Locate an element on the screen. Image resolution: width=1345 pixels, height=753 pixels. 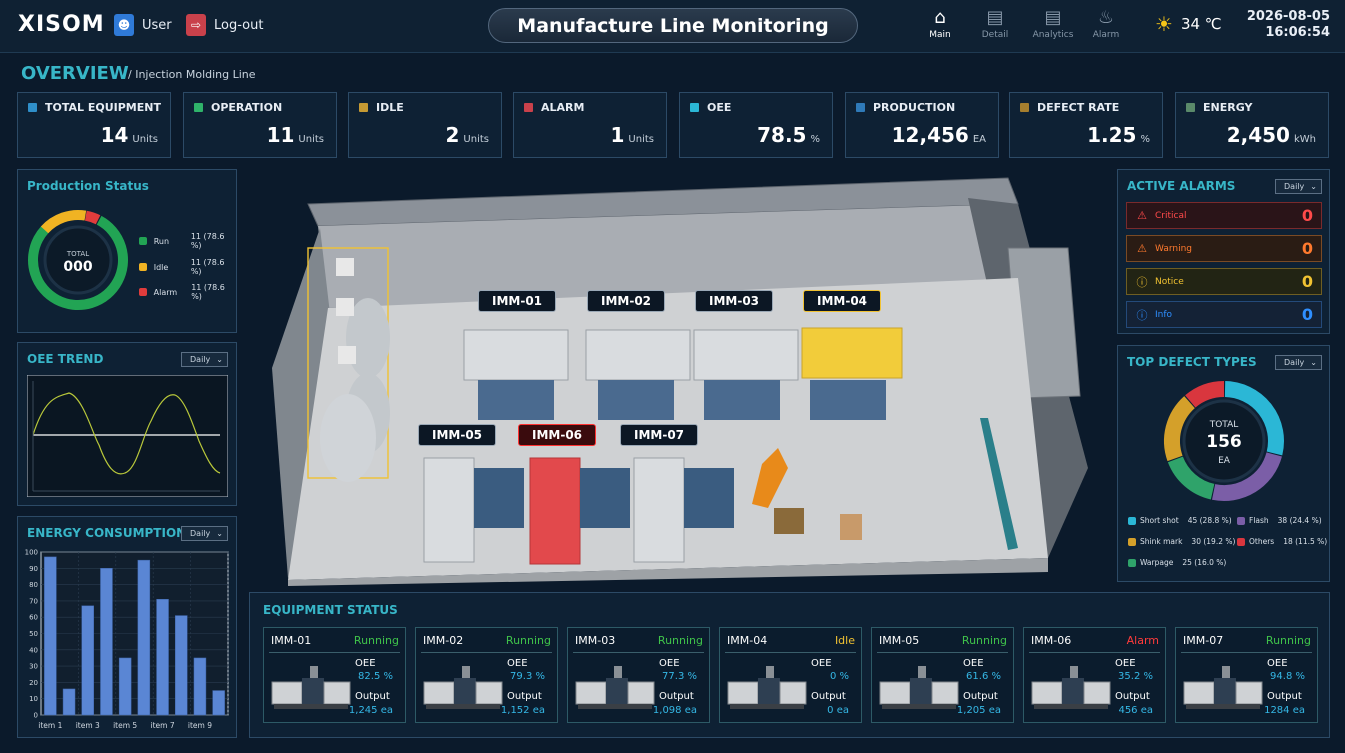
equipment-card-imm-05: IMM-05 Running OEE 61.6 % Output 1,205 ea is located at coordinates (942, 675).